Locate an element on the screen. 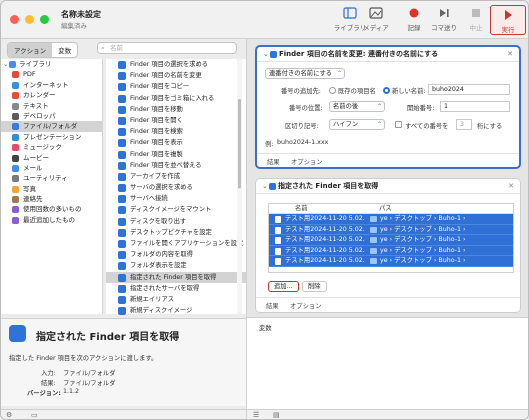 The height and width of the screenshot is (420, 529). folder-icon is located at coordinates (373, 219).